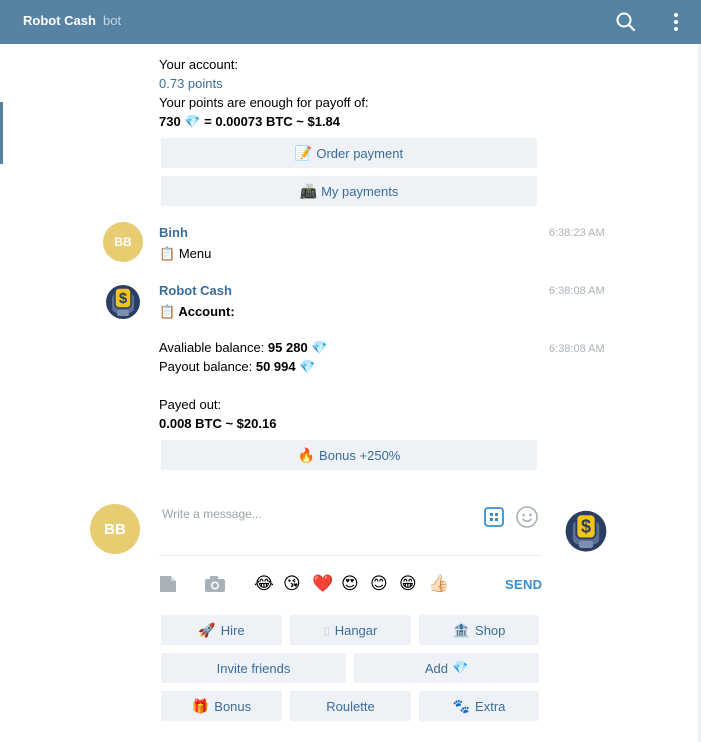  Describe the element at coordinates (577, 233) in the screenshot. I see `message-time: 6:38:23 AM` at that location.